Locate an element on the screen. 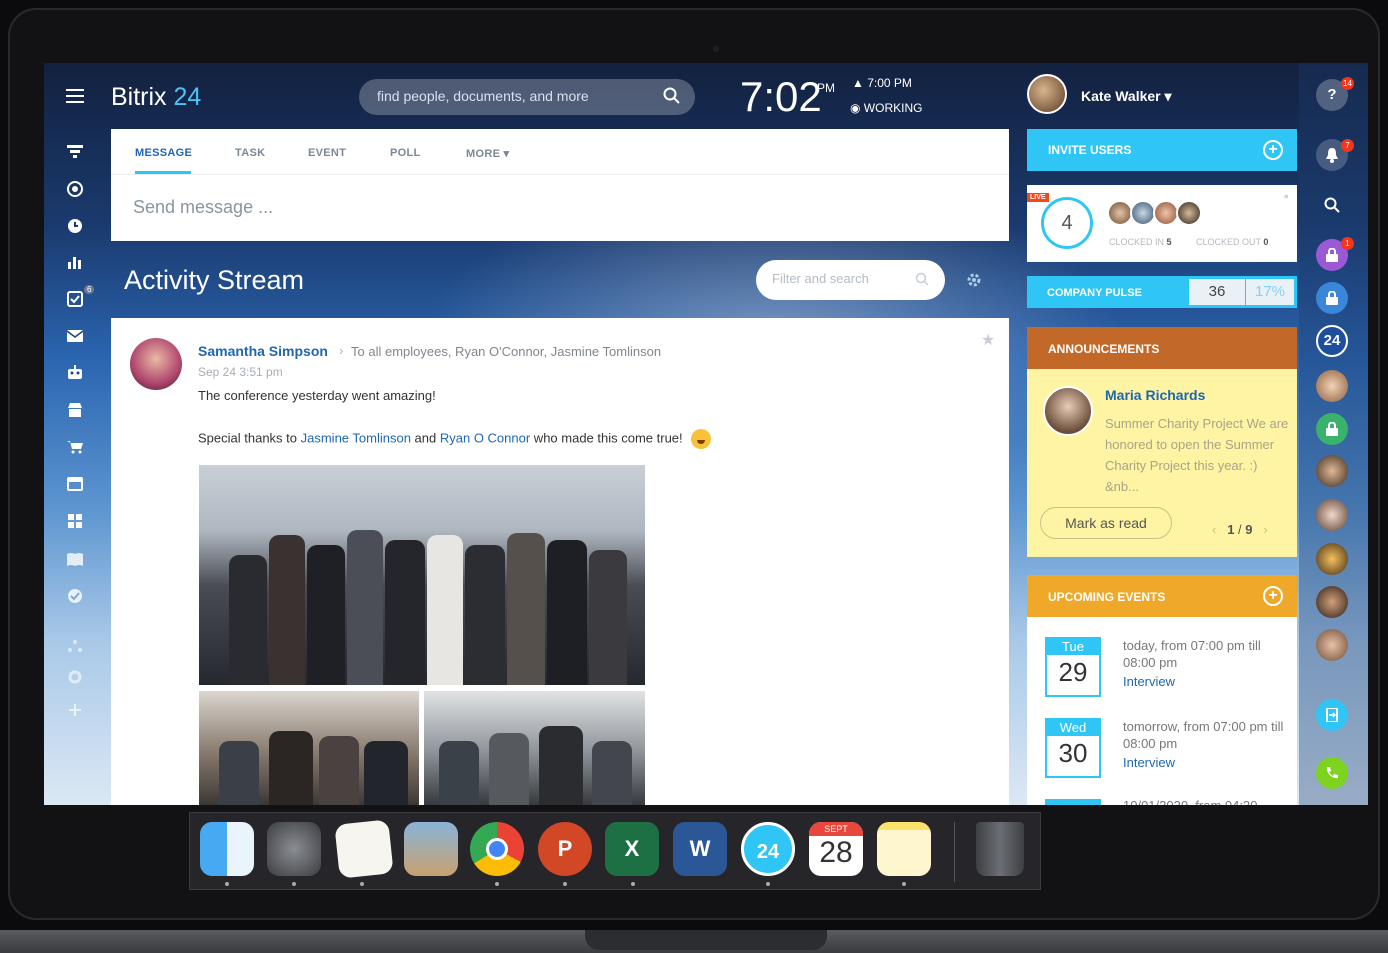  announcement-avatar is located at coordinates (1068, 411).